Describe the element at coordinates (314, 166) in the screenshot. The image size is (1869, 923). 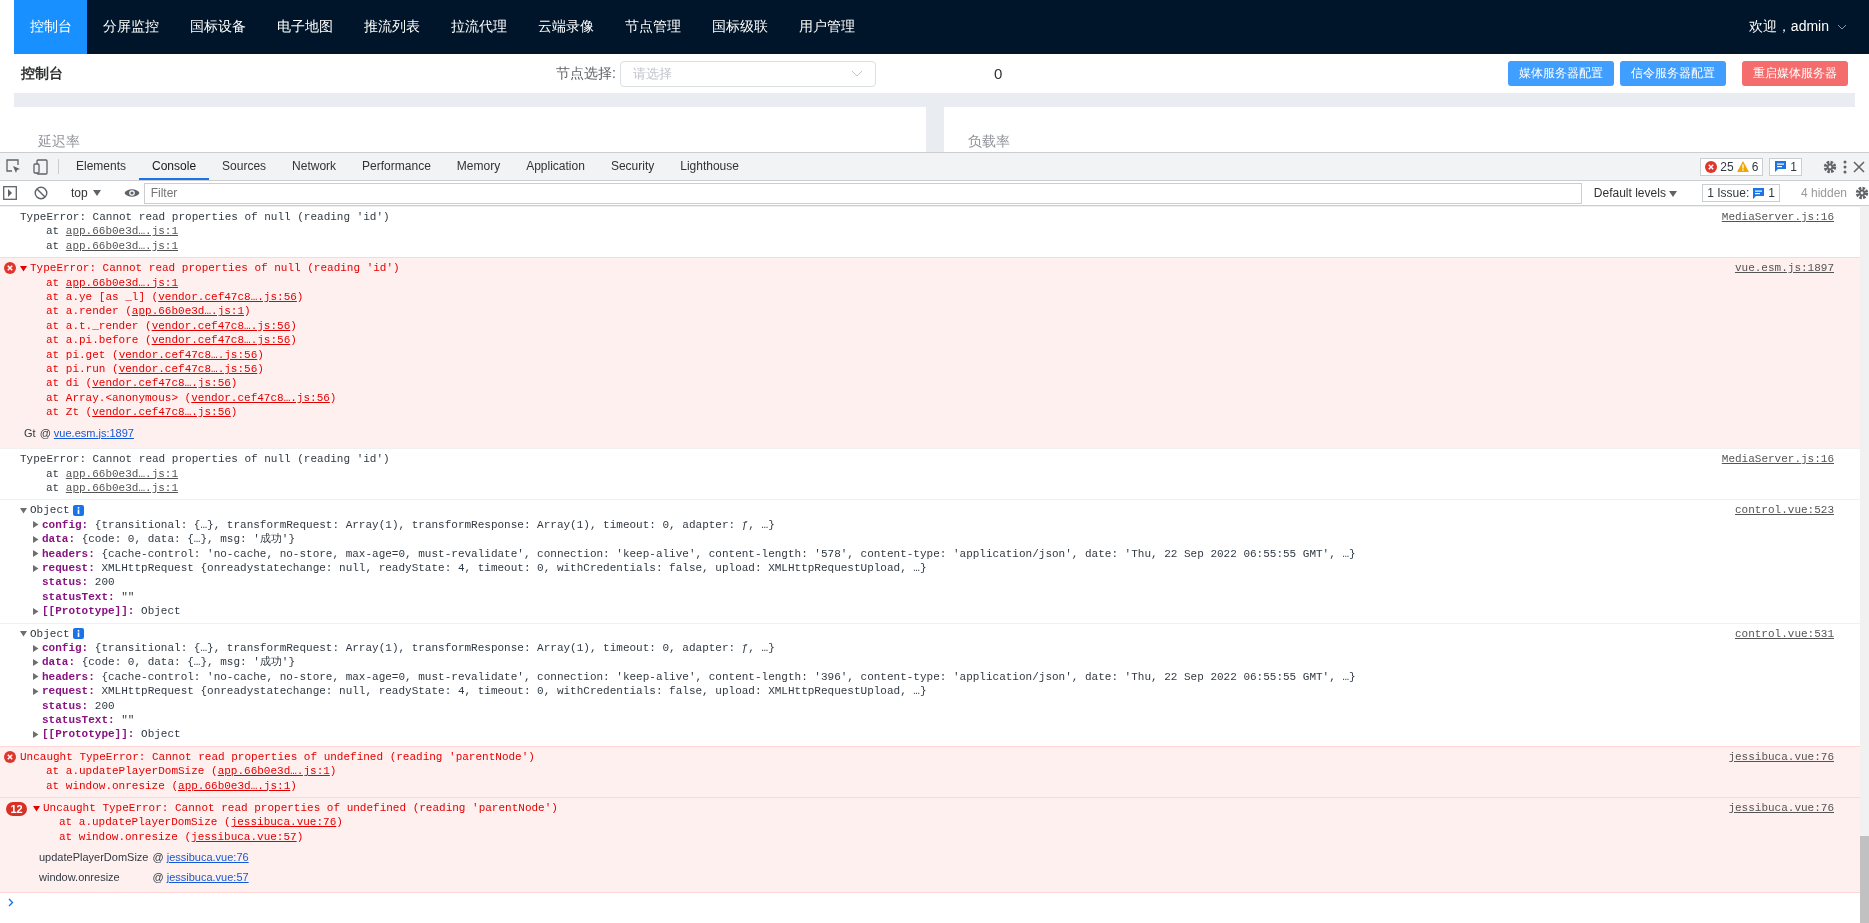
I see `devtools-tab: Network` at that location.